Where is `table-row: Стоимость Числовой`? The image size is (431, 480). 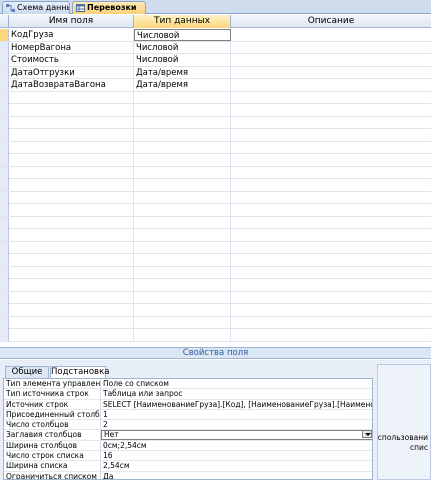 table-row: Стоимость Числовой is located at coordinates (215, 60).